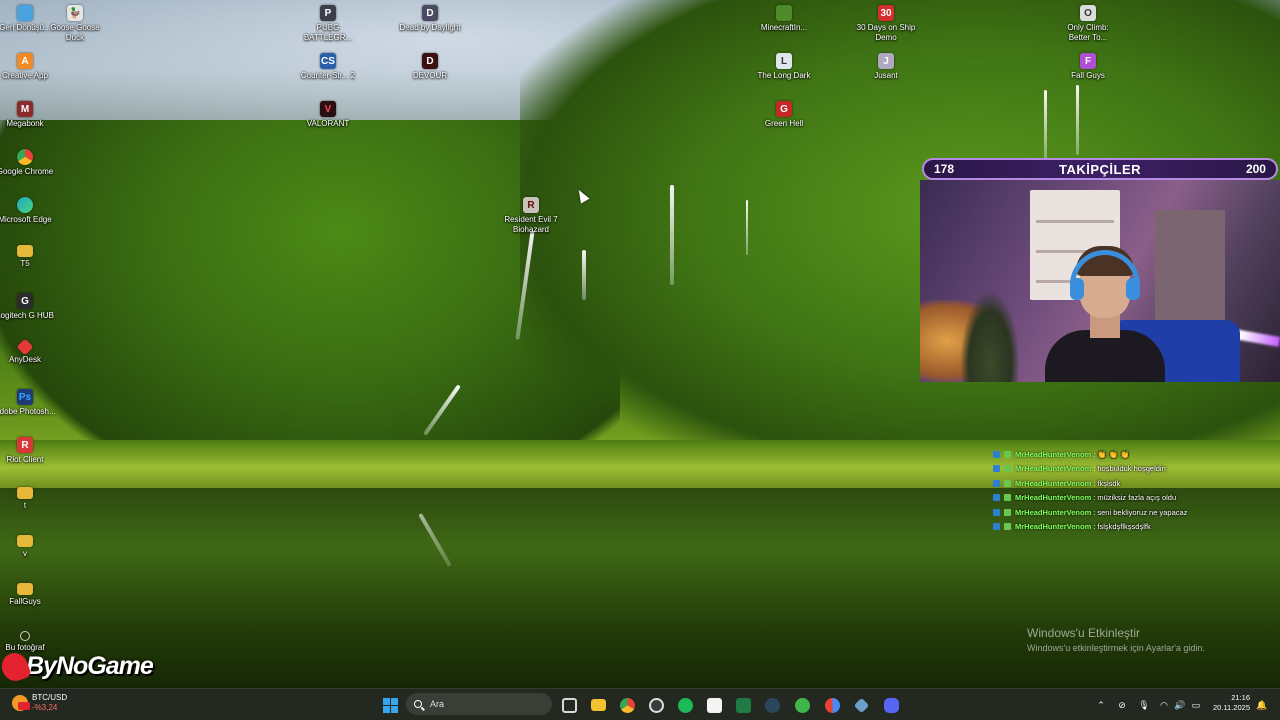 The width and height of the screenshot is (1280, 720). What do you see at coordinates (75, 24) in the screenshot?
I see `desktop-icon: 🦆 Goose Goose Duck` at bounding box center [75, 24].